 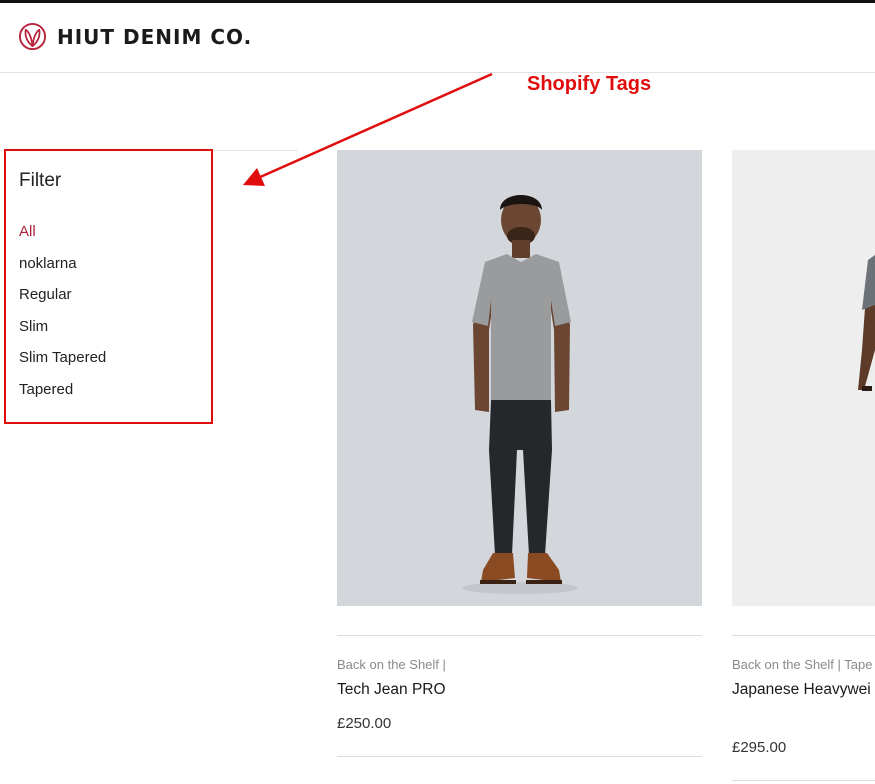 I want to click on filter-tag-regular: Regular, so click(x=62, y=300).